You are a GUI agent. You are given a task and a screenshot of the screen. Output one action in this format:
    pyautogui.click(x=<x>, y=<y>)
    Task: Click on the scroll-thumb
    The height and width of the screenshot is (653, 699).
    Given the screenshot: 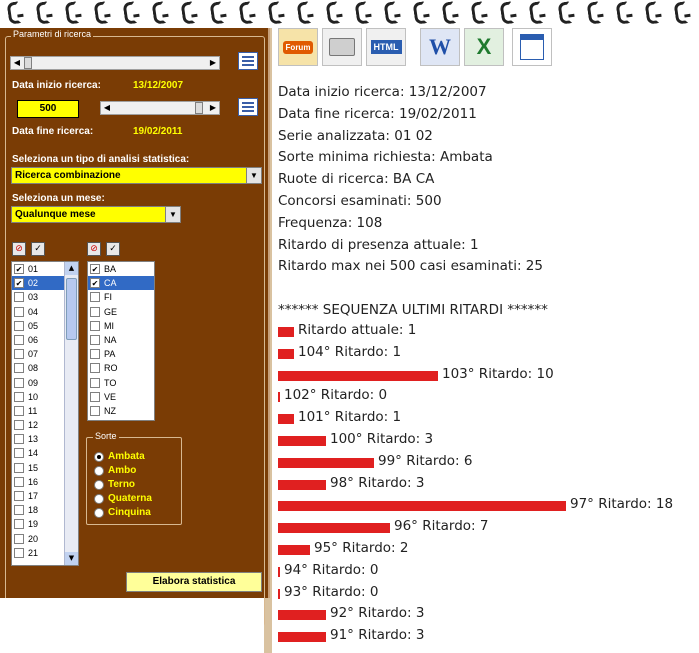 What is the action you would take?
    pyautogui.click(x=71, y=309)
    